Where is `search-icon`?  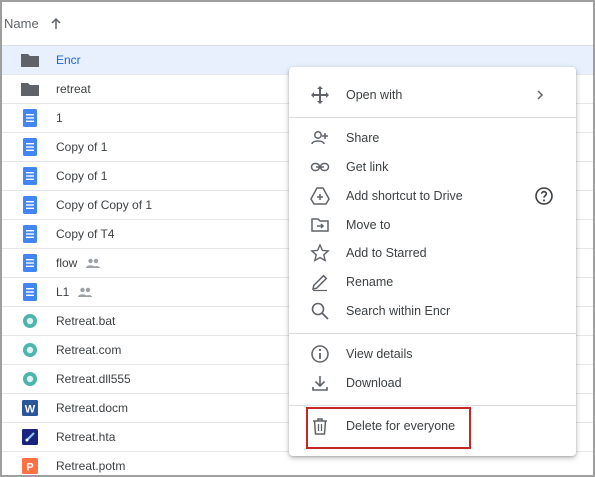
search-icon is located at coordinates (320, 311).